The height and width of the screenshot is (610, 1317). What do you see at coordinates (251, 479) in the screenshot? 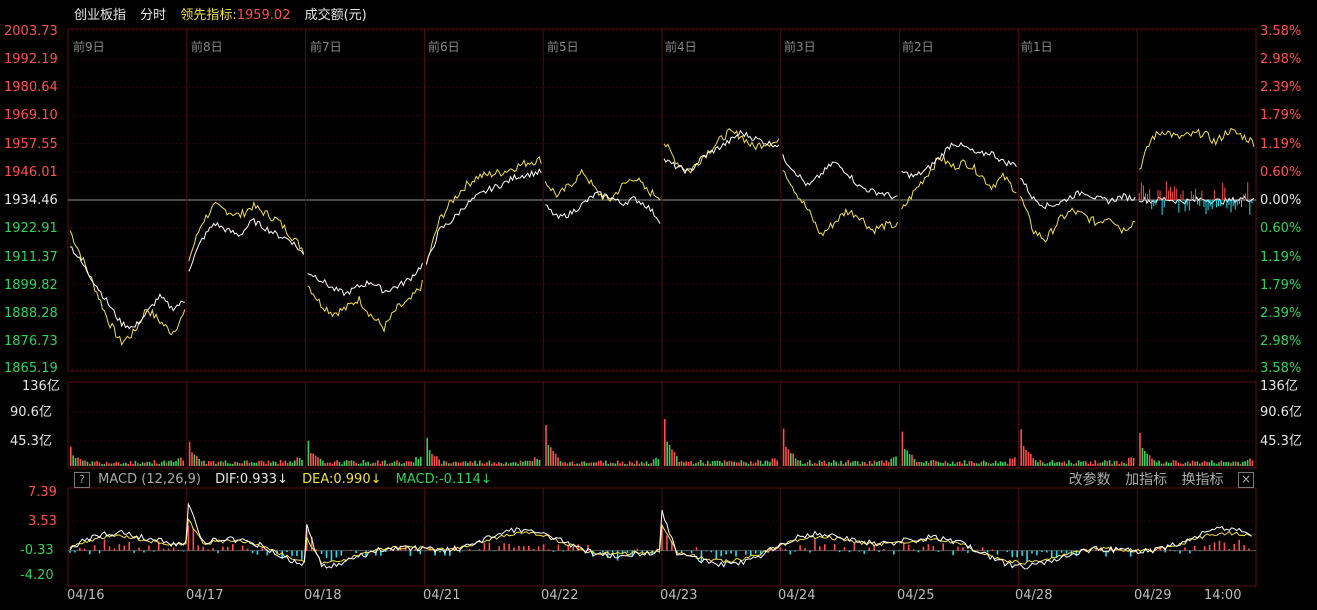
I see `macd-dif: DIF:0.933↓` at bounding box center [251, 479].